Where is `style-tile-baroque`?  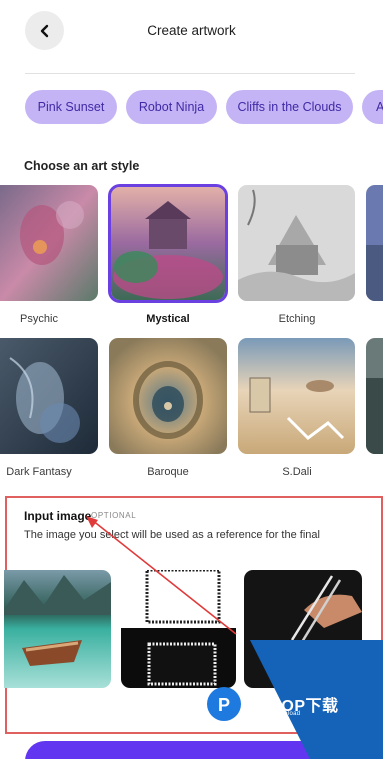
style-tile-baroque is located at coordinates (168, 396).